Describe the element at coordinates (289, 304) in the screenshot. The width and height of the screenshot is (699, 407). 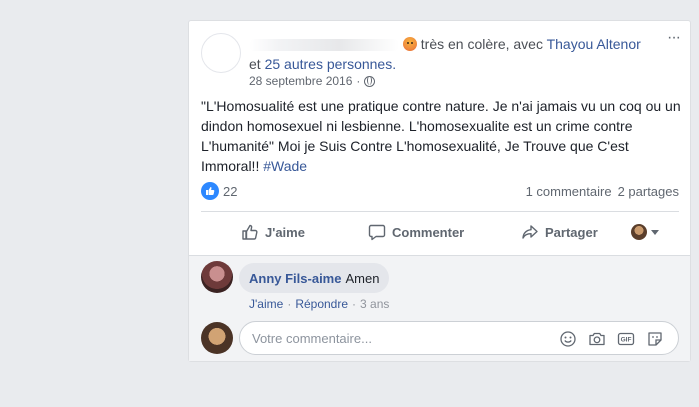
I see `comment-sep-1: ·` at that location.